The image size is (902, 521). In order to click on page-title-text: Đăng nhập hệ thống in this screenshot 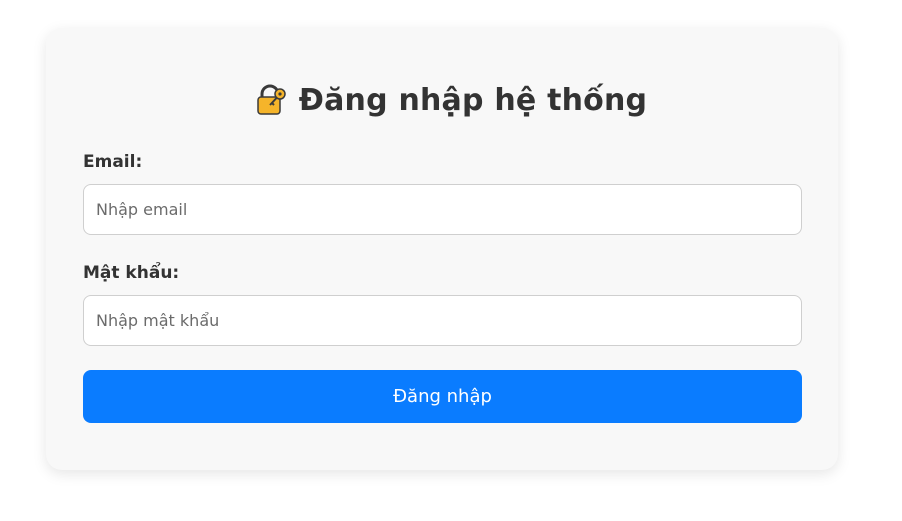, I will do `click(473, 100)`.